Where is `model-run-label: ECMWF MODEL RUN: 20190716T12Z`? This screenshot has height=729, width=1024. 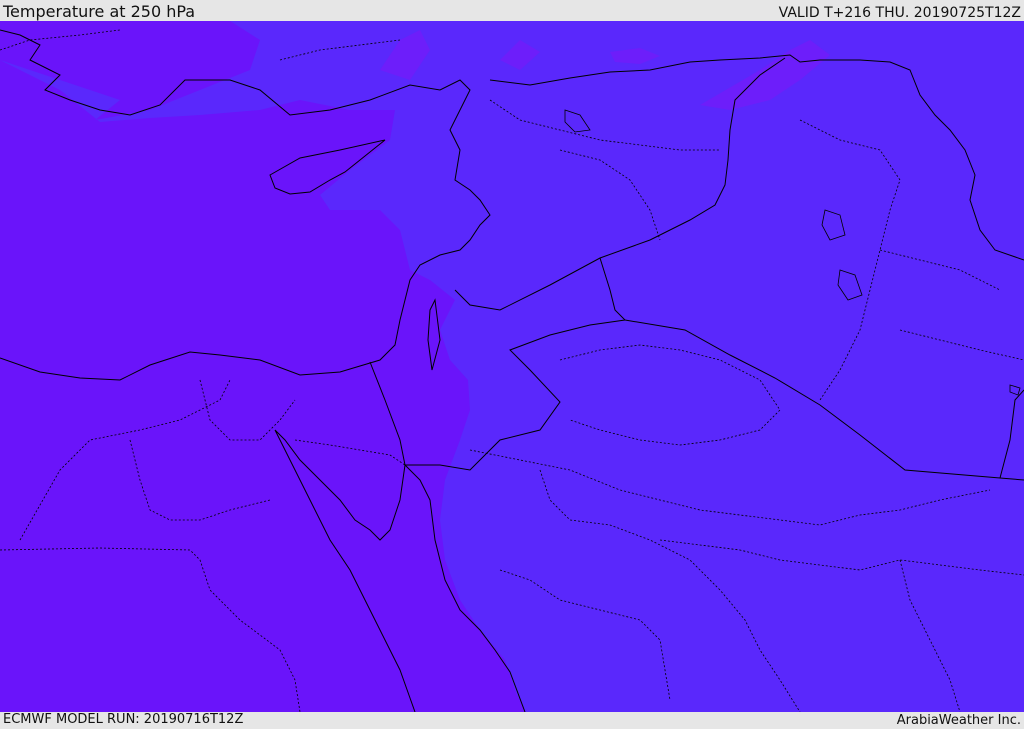
model-run-label: ECMWF MODEL RUN: 20190716T12Z is located at coordinates (123, 719).